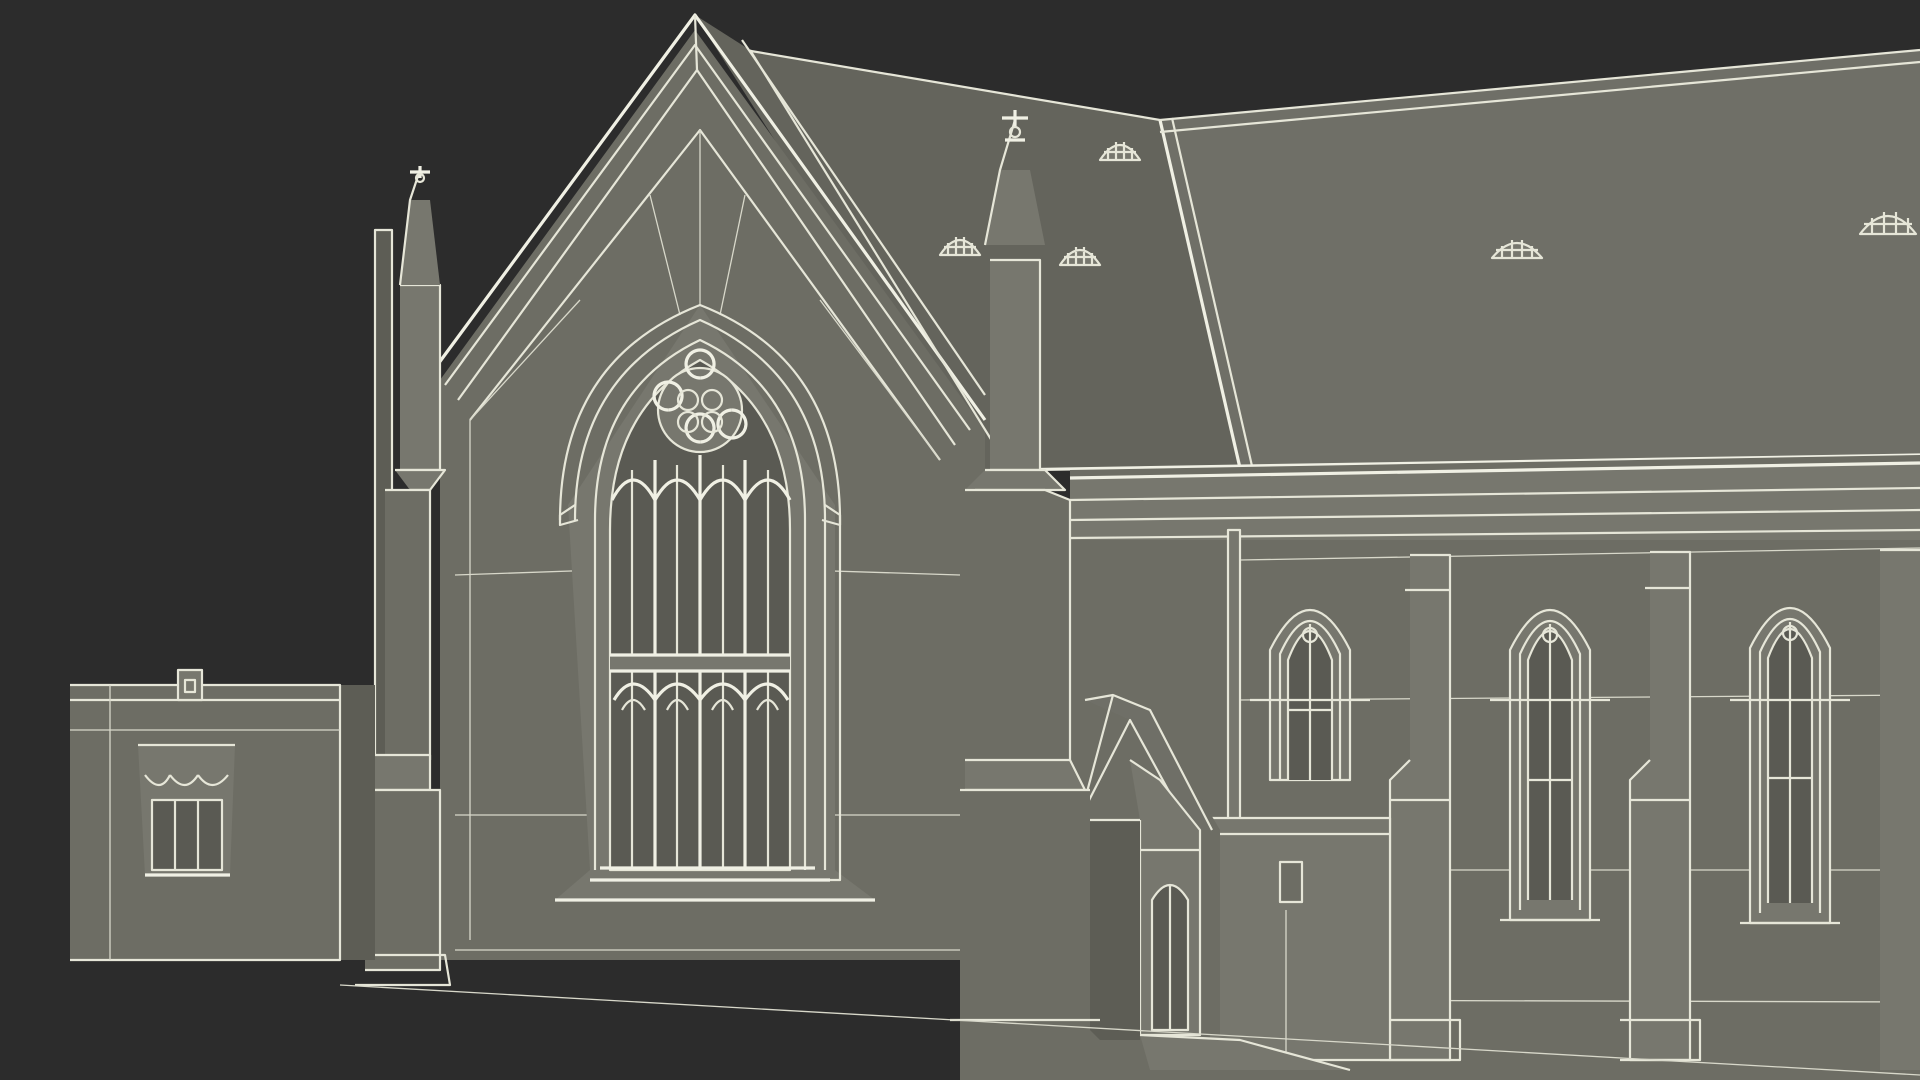  What do you see at coordinates (1301, 939) in the screenshot?
I see `side-annex-wall` at bounding box center [1301, 939].